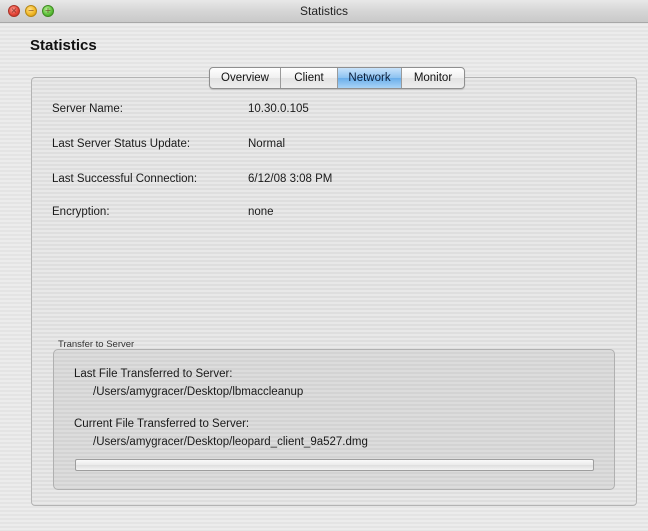 The image size is (648, 531). Describe the element at coordinates (198, 392) in the screenshot. I see `last-file-path: /Users/amygracer/Desktop/lbmaccleanup` at that location.